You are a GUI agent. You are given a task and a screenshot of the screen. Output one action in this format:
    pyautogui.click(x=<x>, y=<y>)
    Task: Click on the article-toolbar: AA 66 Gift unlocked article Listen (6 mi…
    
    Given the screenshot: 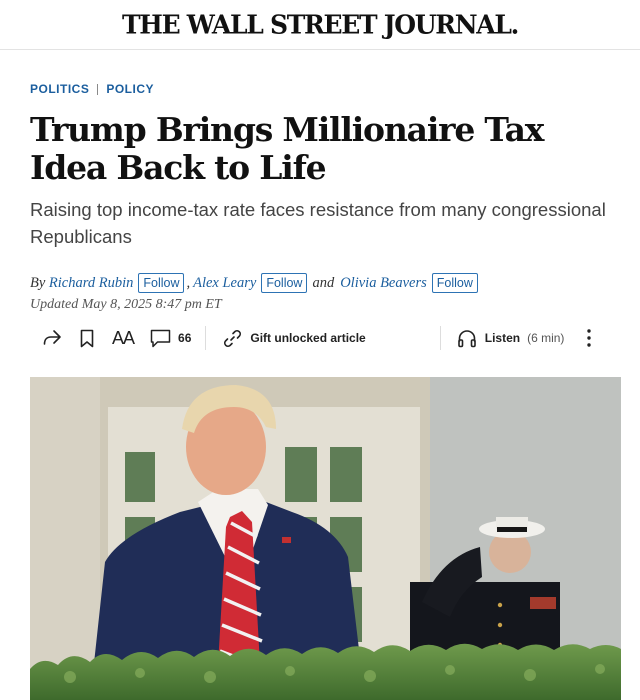 What is the action you would take?
    pyautogui.click(x=325, y=338)
    